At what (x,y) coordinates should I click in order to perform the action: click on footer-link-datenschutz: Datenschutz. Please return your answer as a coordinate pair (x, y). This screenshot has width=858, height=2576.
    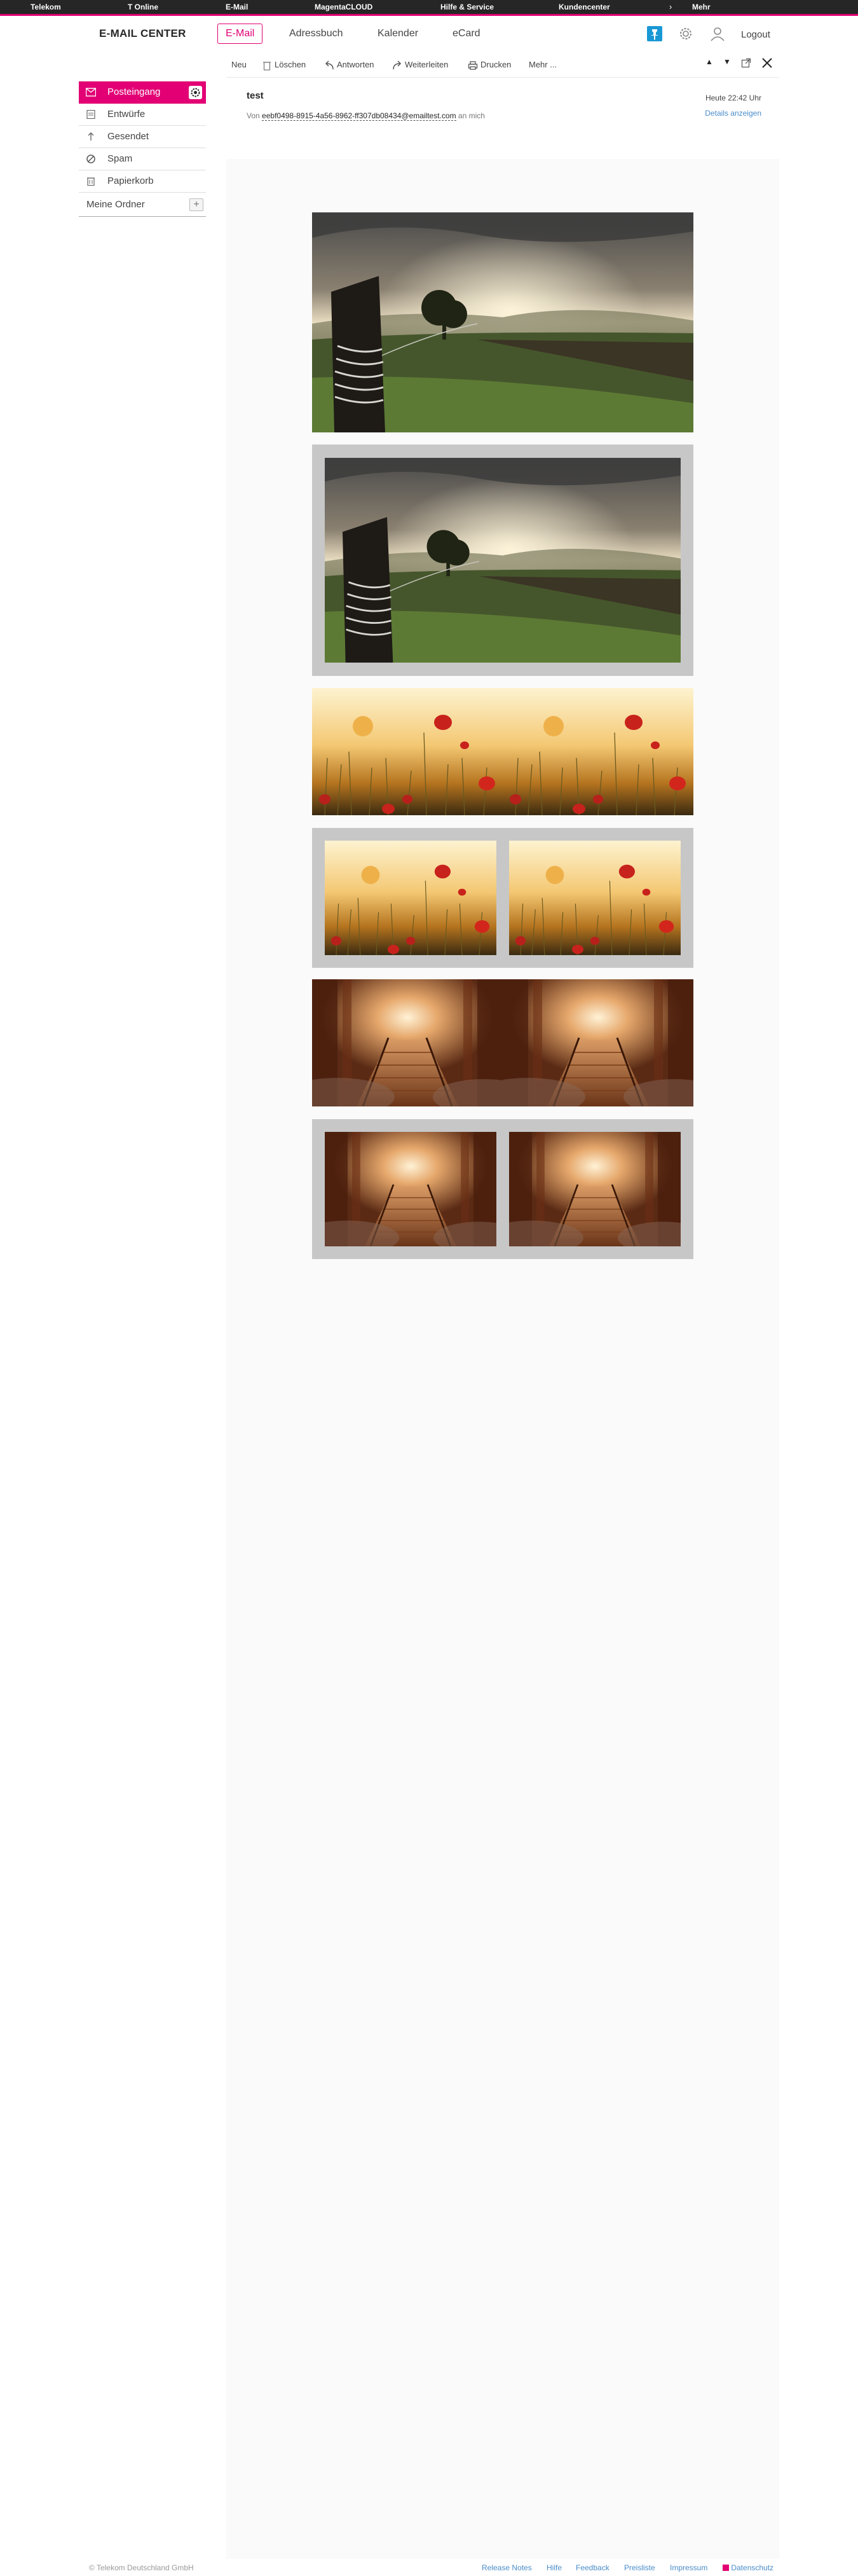
    Looking at the image, I should click on (748, 2567).